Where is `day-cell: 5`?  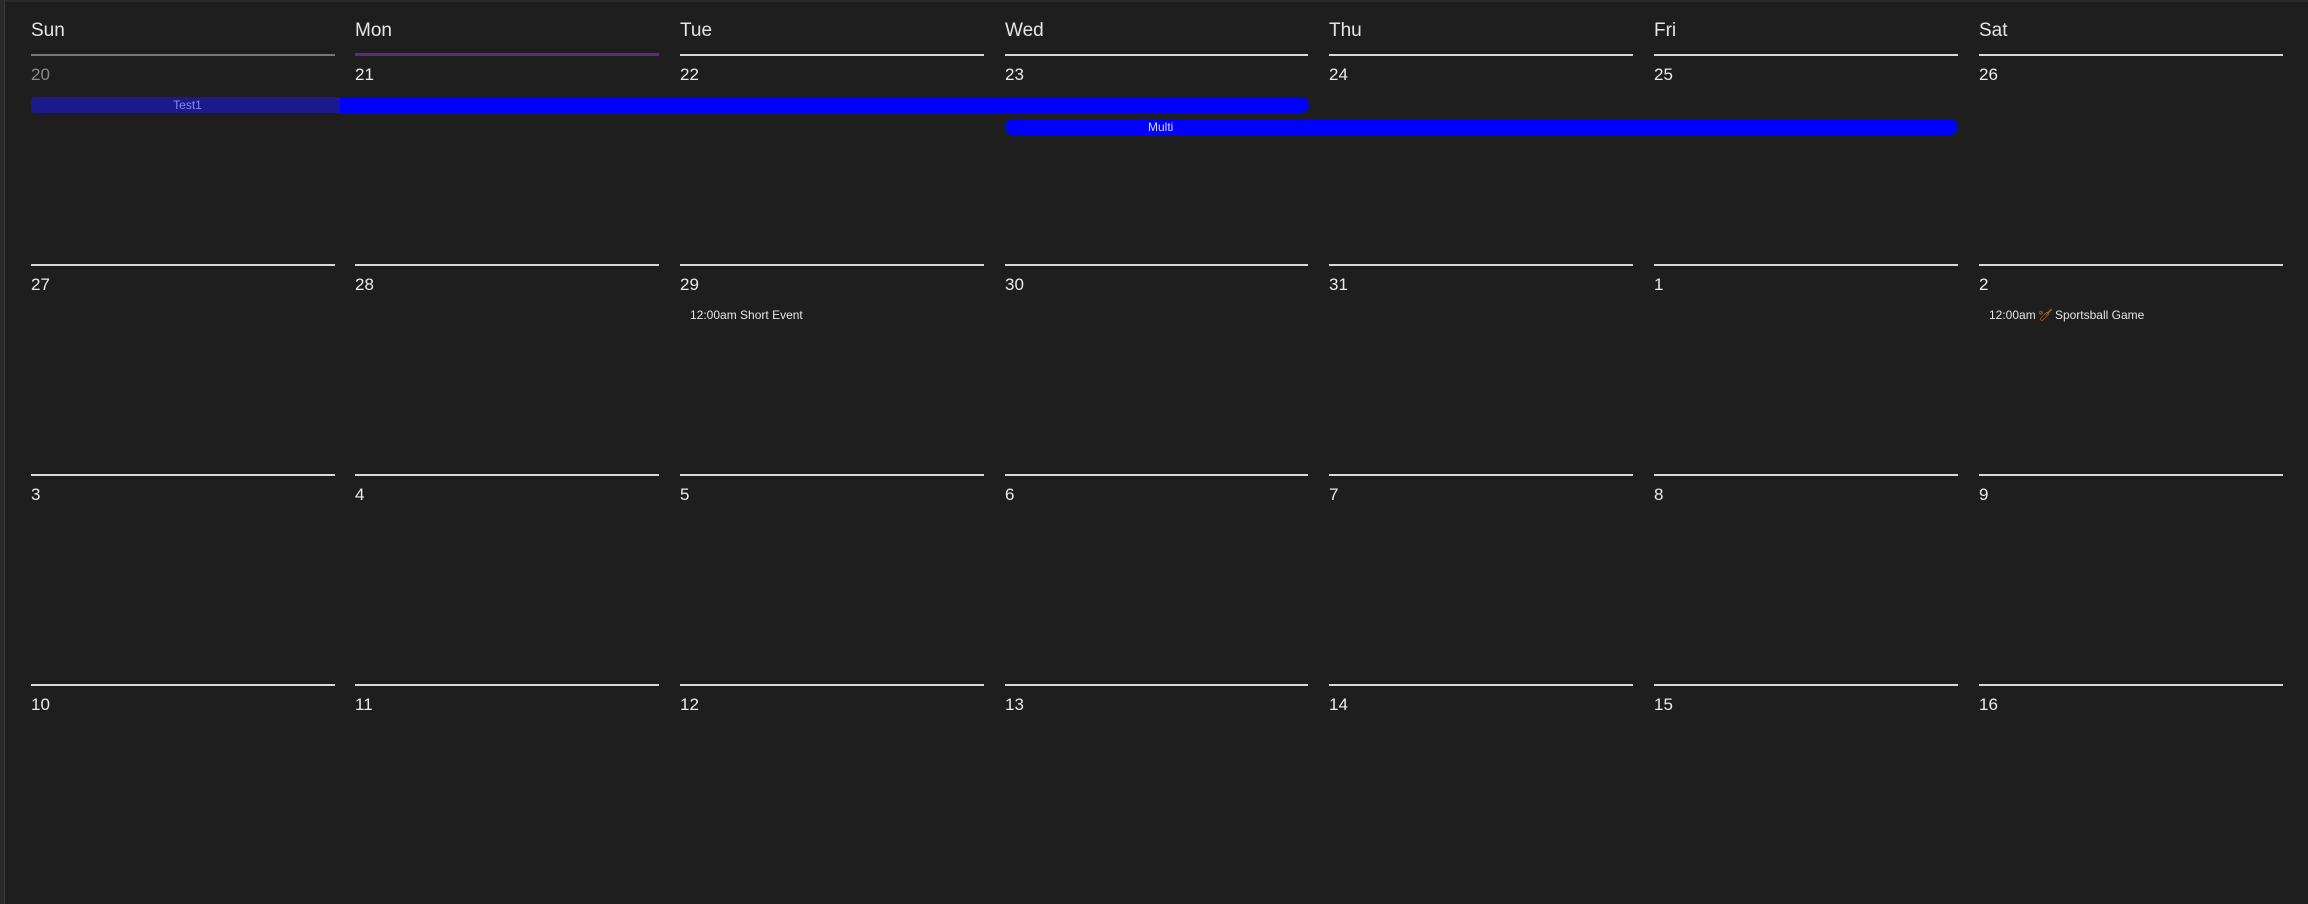 day-cell: 5 is located at coordinates (684, 495).